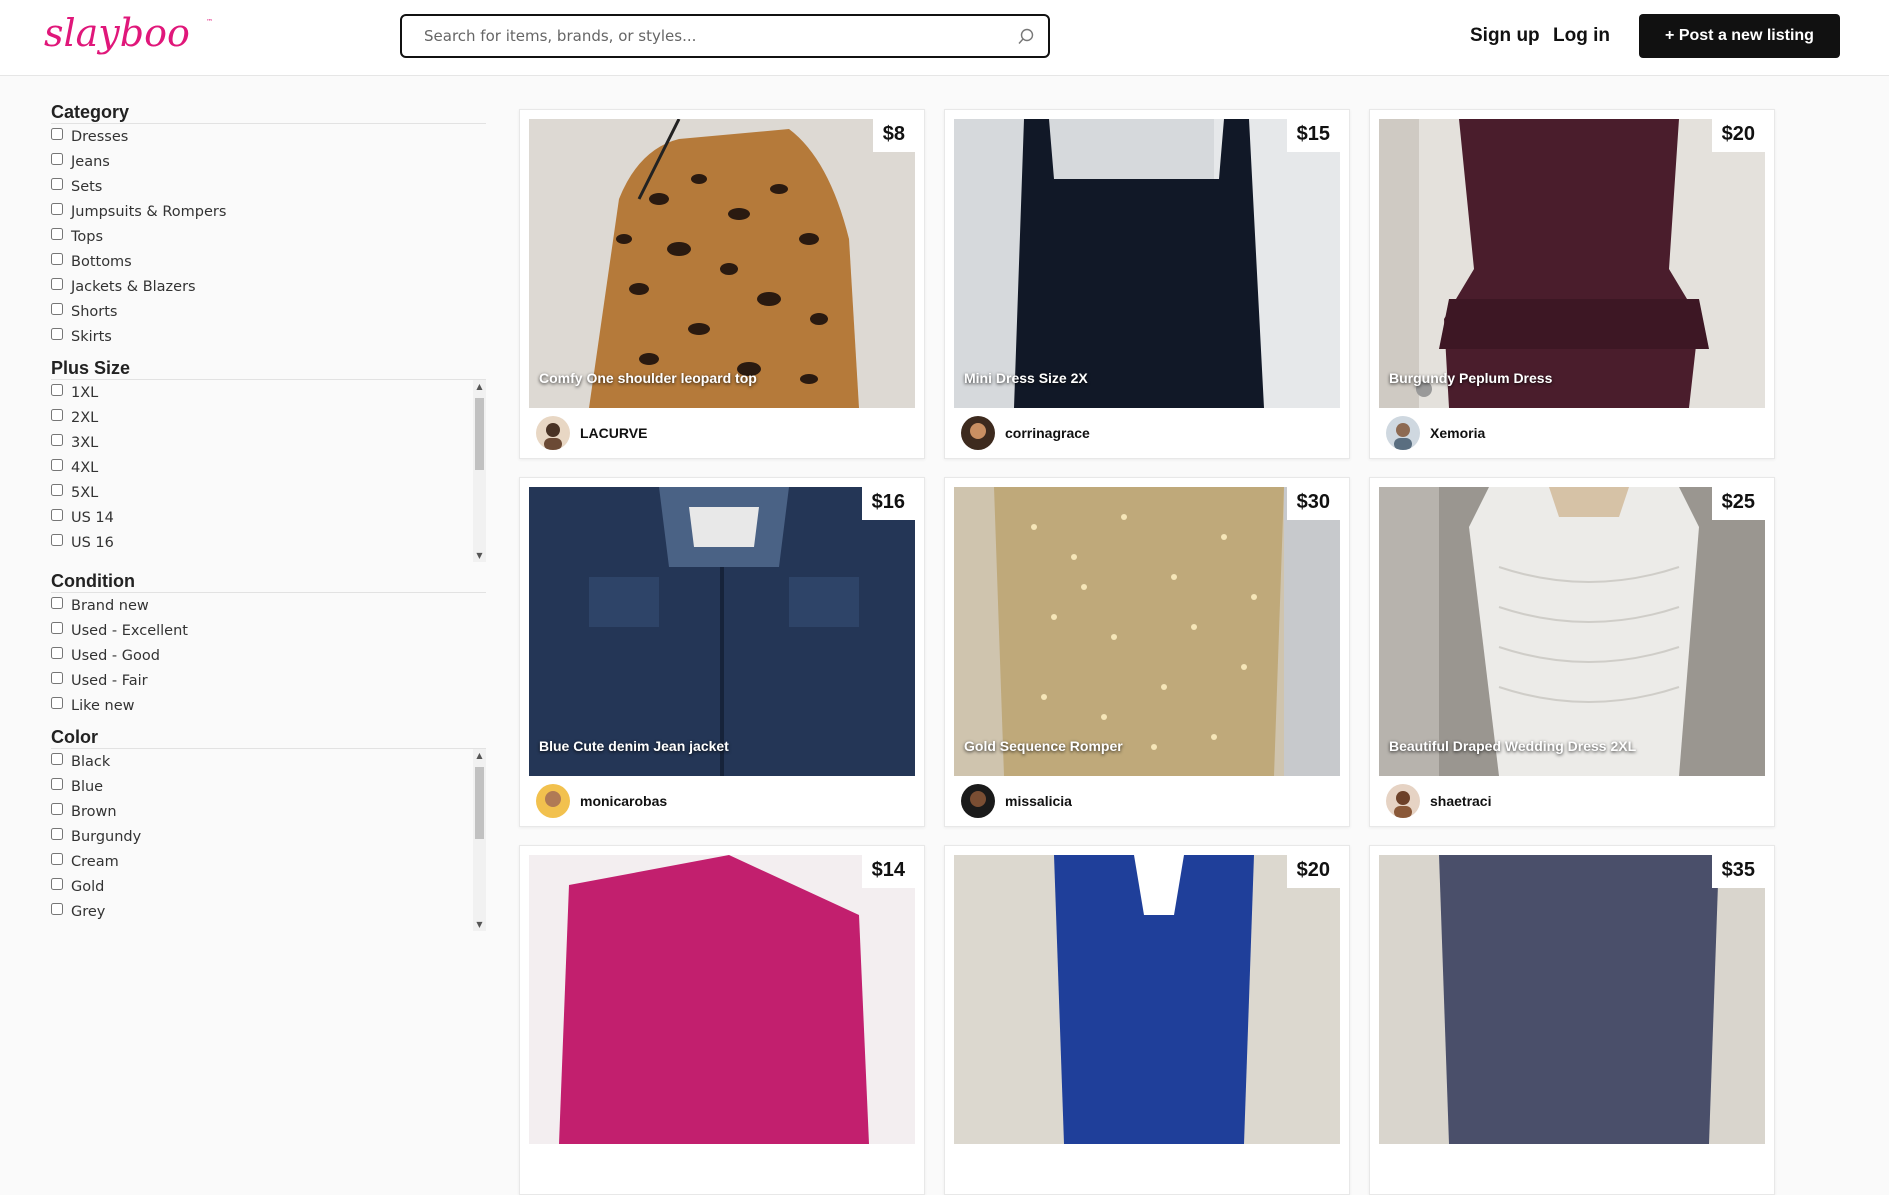 This screenshot has width=1889, height=1195. I want to click on listing-photo: $14, so click(722, 999).